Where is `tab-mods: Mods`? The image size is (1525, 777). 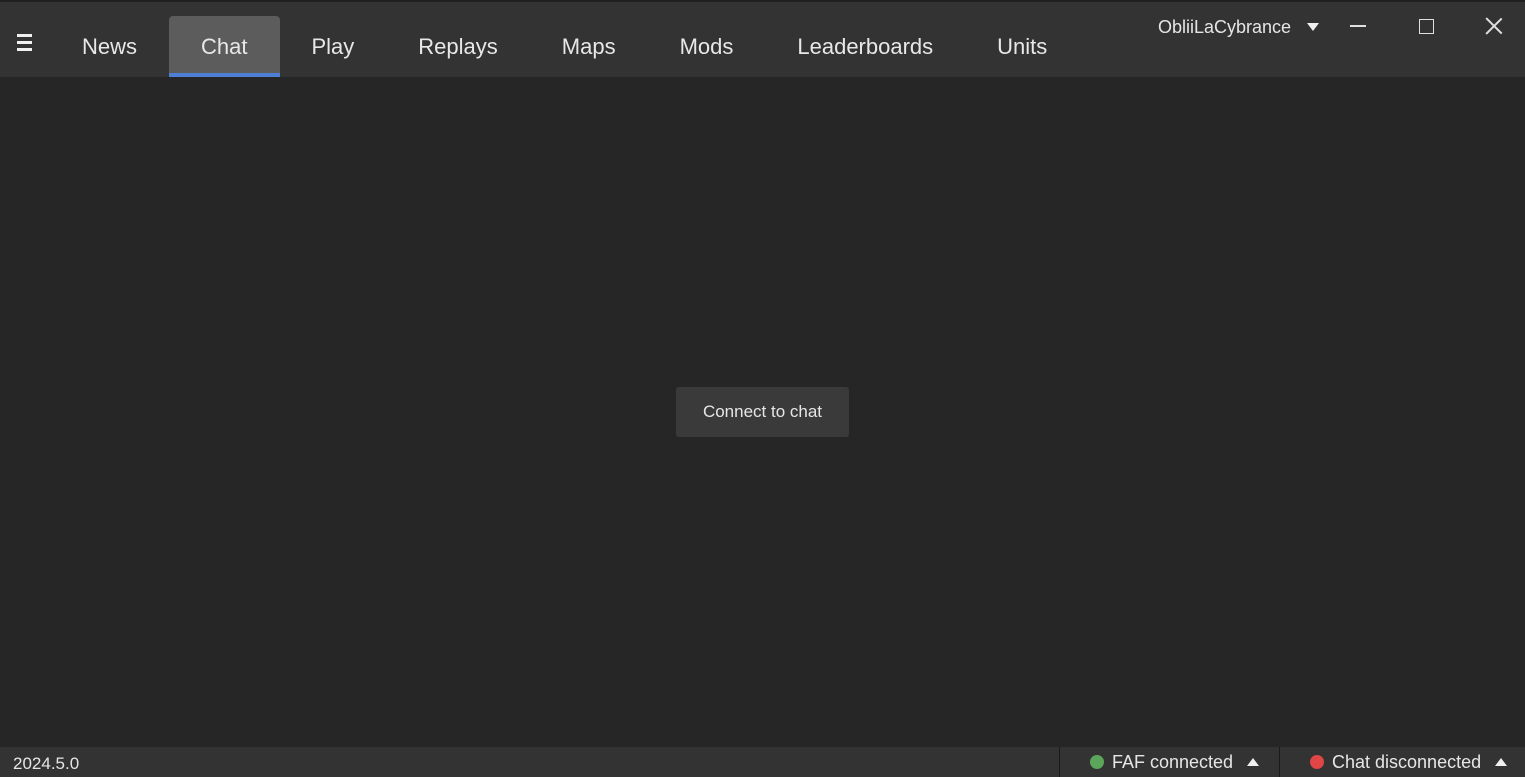
tab-mods: Mods is located at coordinates (707, 46).